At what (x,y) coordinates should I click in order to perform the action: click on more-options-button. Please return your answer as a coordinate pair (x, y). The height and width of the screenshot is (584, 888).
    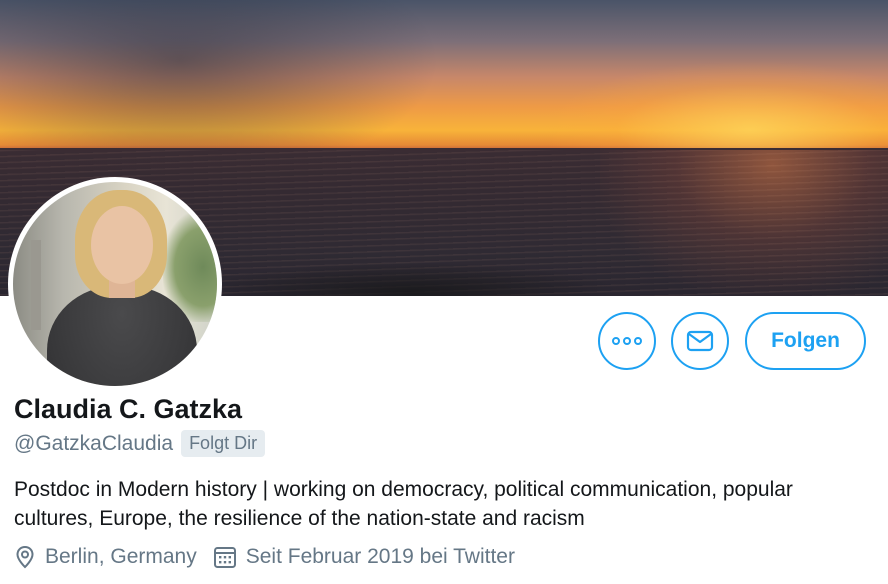
    Looking at the image, I should click on (627, 341).